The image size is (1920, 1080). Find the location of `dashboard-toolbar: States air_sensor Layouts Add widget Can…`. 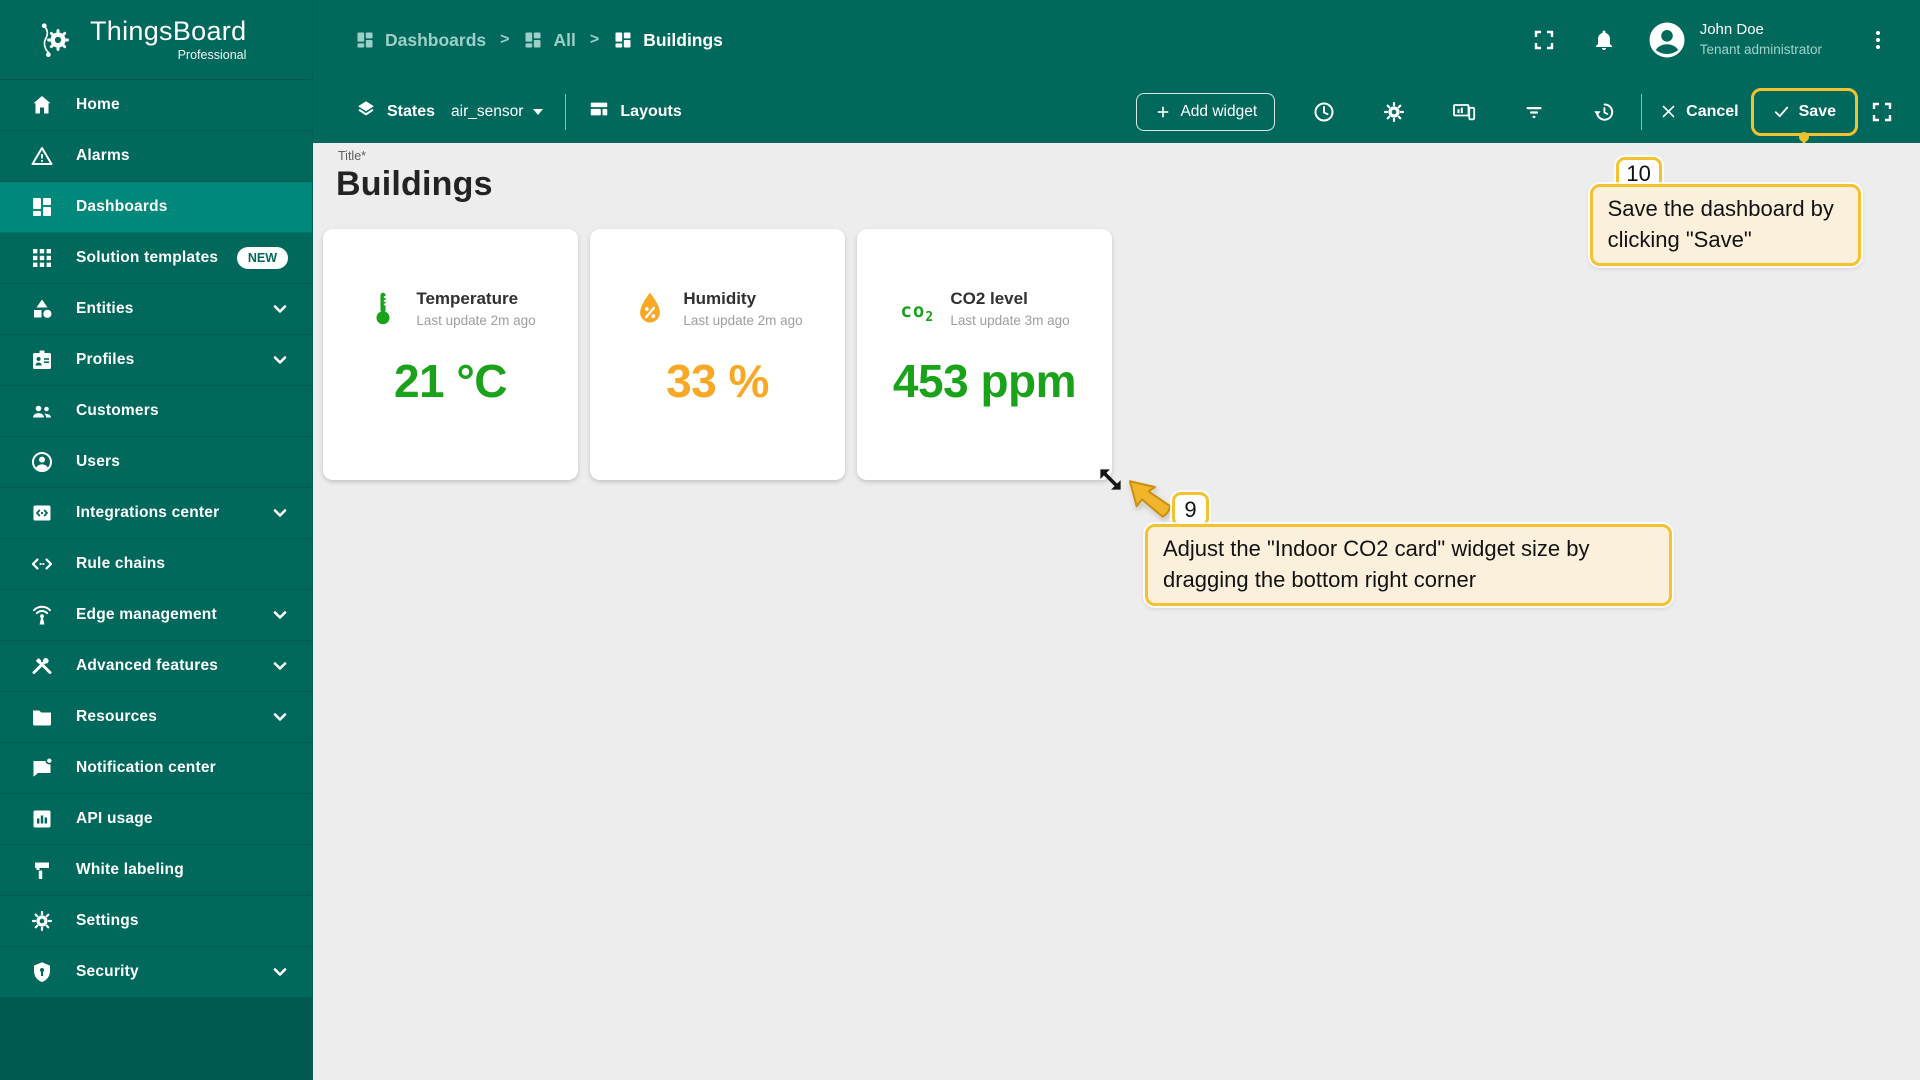

dashboard-toolbar: States air_sensor Layouts Add widget Can… is located at coordinates (1116, 173).